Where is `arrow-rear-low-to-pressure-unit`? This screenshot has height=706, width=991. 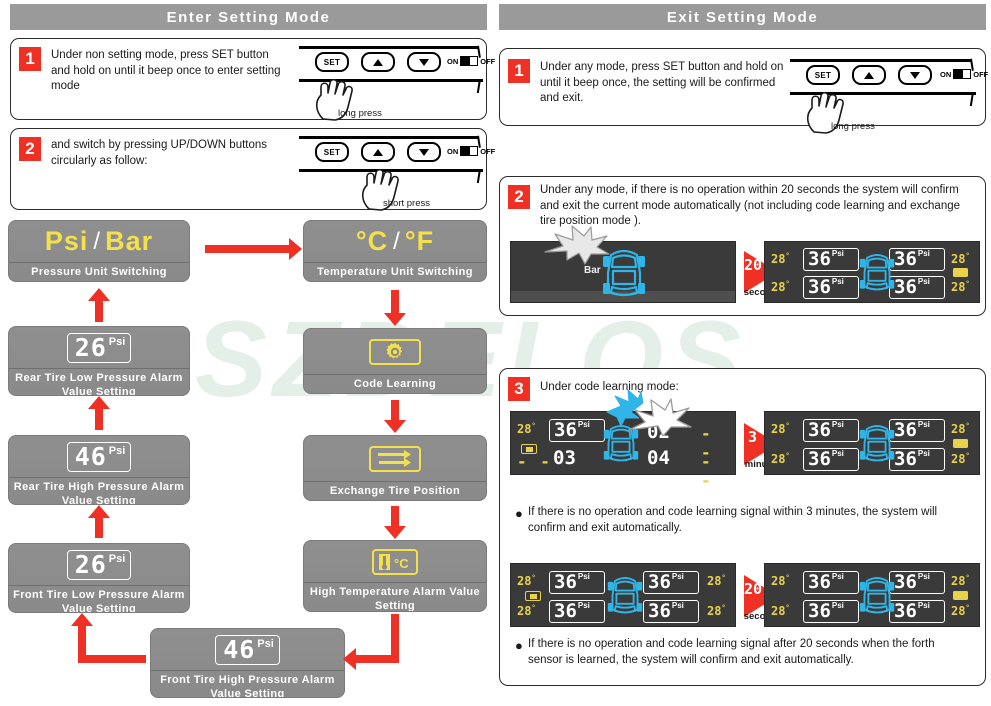
arrow-rear-low-to-pressure-unit is located at coordinates (99, 311).